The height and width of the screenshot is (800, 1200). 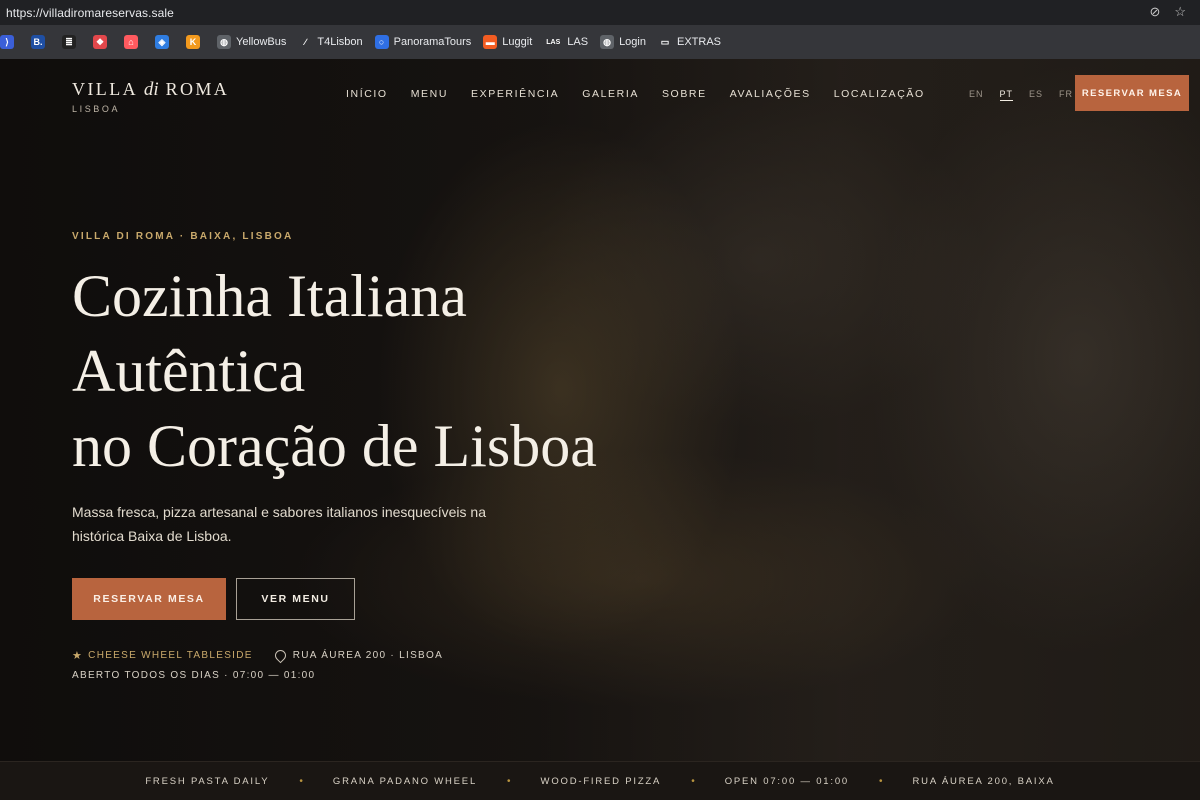 I want to click on site-logo: VILLA di ROMA LISBOA, so click(x=150, y=96).